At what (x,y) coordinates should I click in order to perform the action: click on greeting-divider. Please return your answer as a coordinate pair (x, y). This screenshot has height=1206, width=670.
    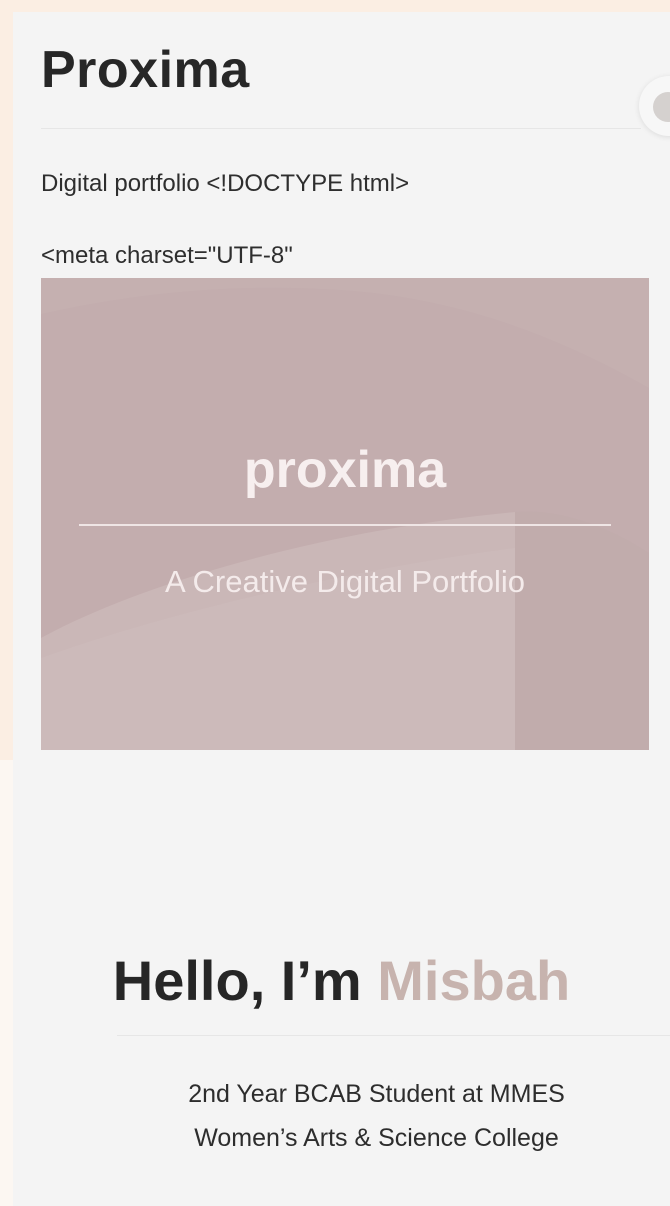
    Looking at the image, I should click on (393, 1035).